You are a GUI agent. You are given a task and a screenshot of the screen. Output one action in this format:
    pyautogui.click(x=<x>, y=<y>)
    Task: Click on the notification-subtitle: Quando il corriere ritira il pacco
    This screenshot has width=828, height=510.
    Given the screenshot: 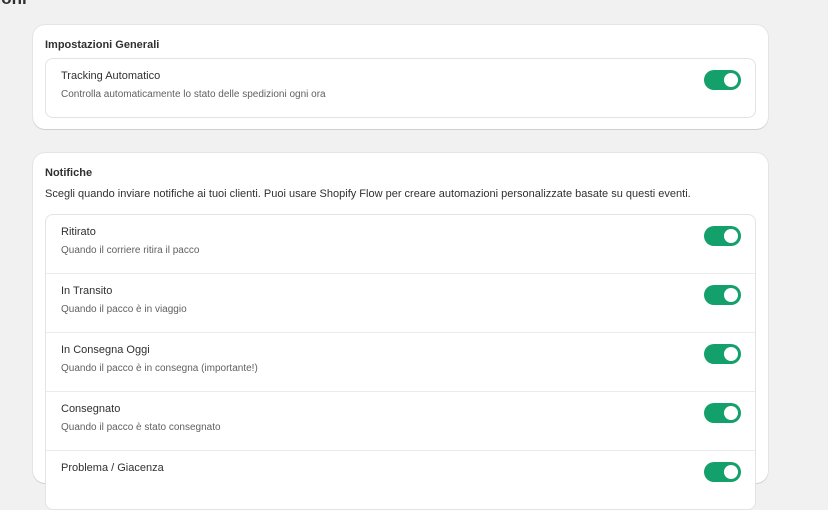 What is the action you would take?
    pyautogui.click(x=130, y=250)
    